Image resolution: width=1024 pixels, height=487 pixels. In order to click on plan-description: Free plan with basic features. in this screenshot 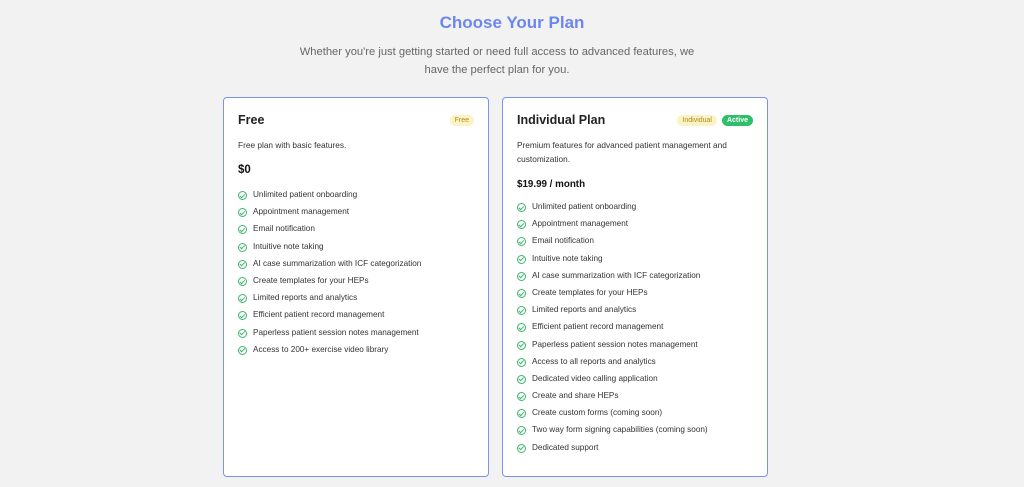, I will do `click(292, 145)`.